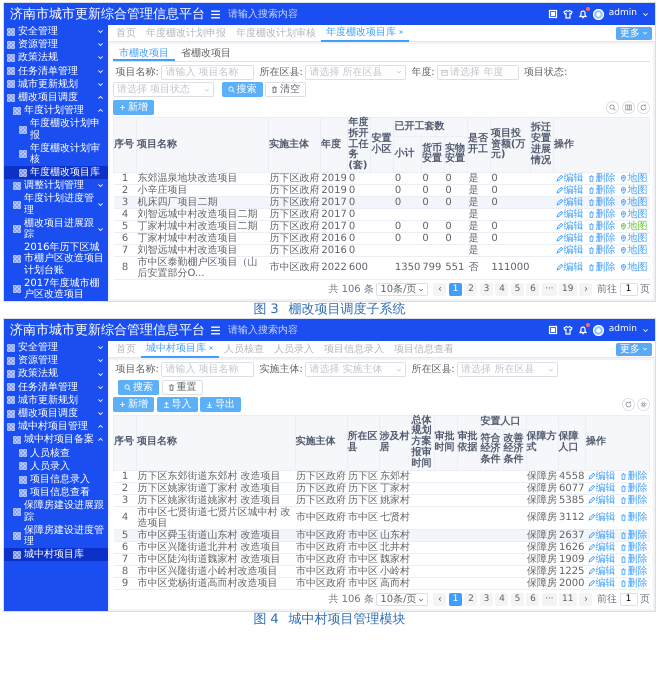 The height and width of the screenshot is (677, 659). Describe the element at coordinates (56, 555) in the screenshot. I see `sidebar-item: 城中村项目库` at that location.